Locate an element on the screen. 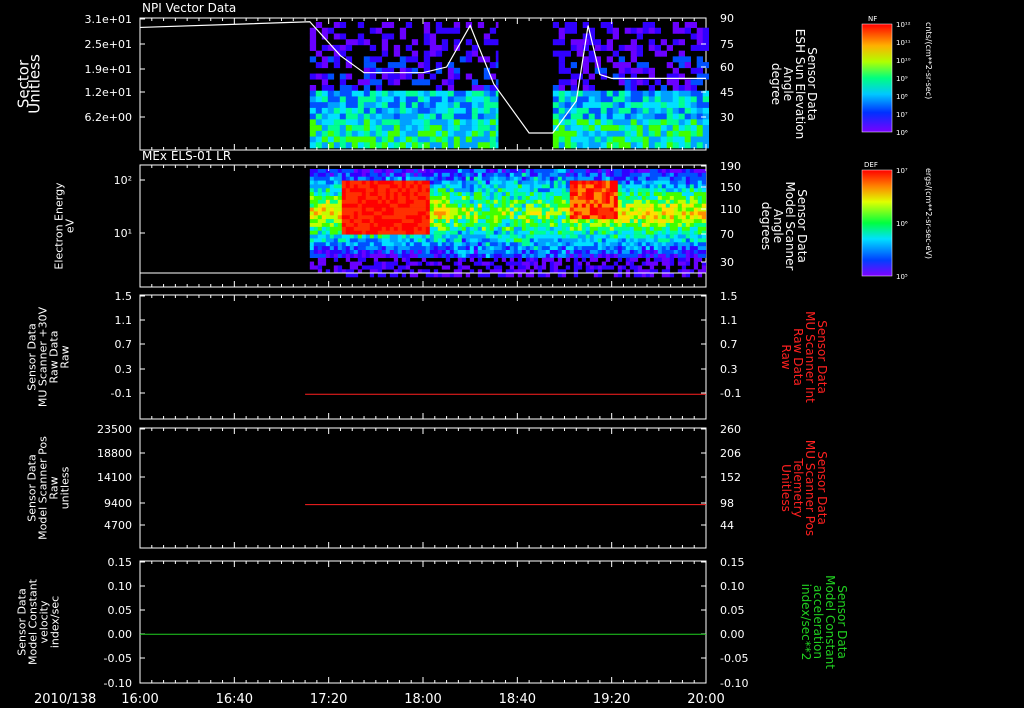 This screenshot has width=1024, height=708. colorbar-def-label: DEF is located at coordinates (871, 165).